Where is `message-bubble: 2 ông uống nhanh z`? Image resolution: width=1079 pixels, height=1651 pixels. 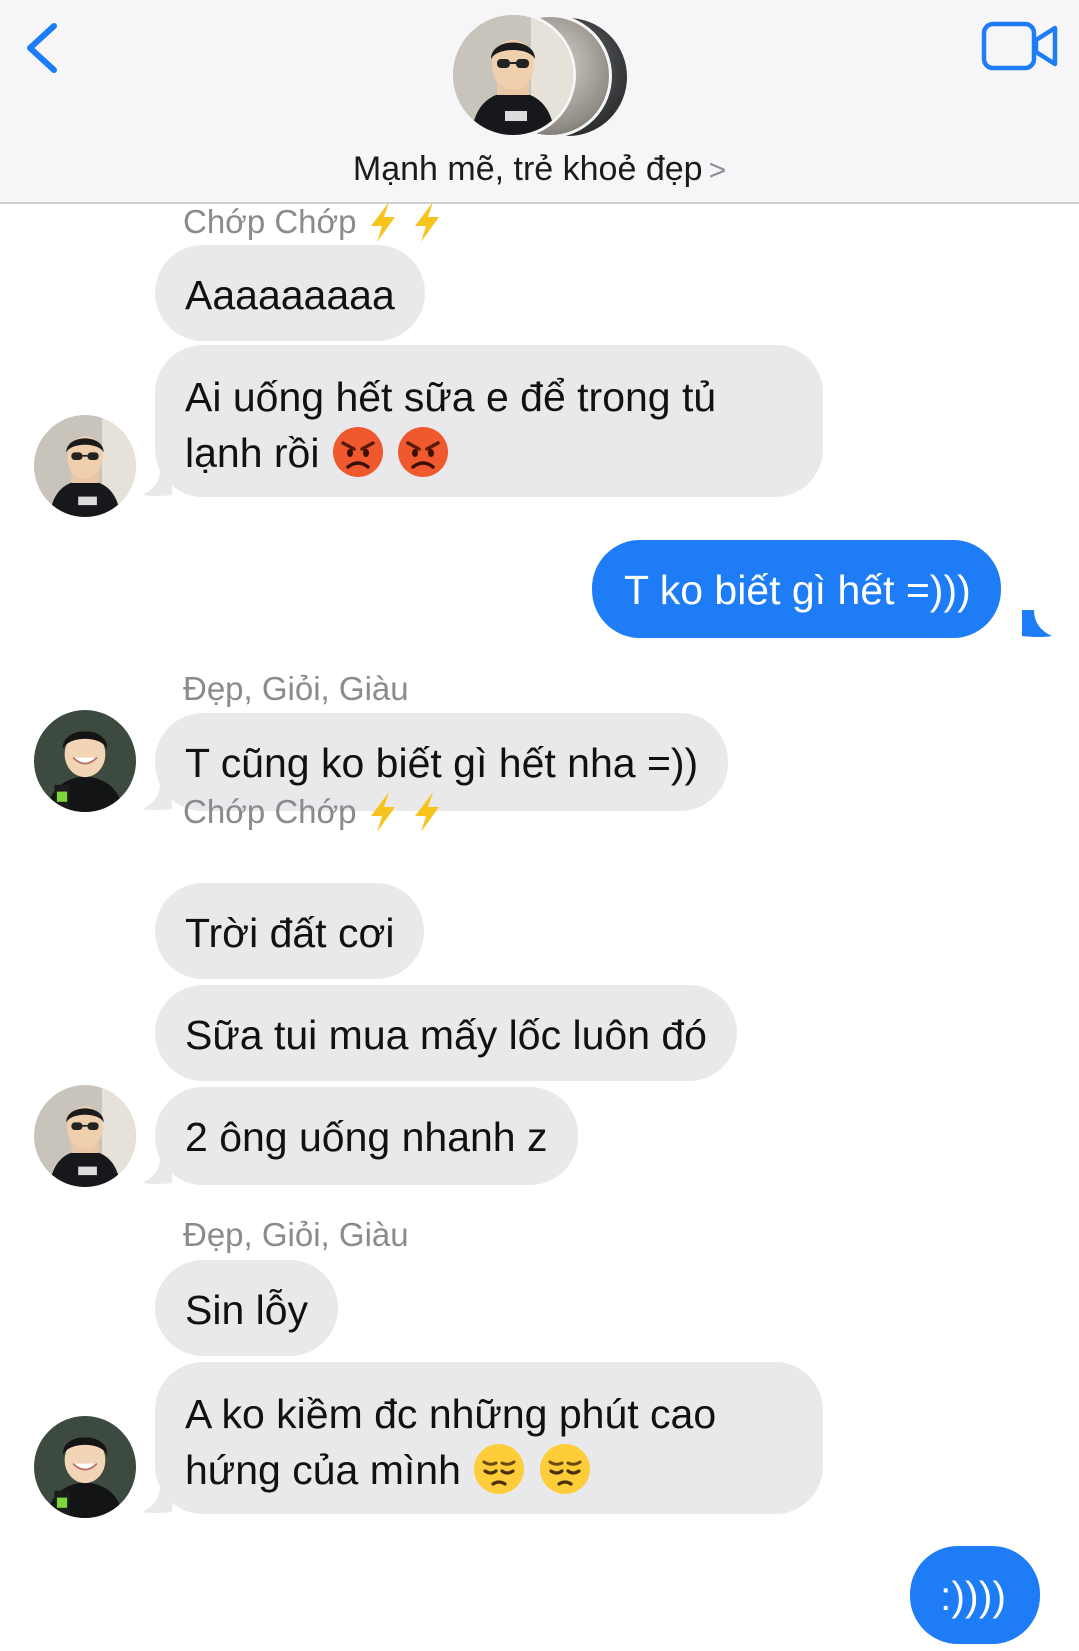 message-bubble: 2 ông uống nhanh z is located at coordinates (366, 1136).